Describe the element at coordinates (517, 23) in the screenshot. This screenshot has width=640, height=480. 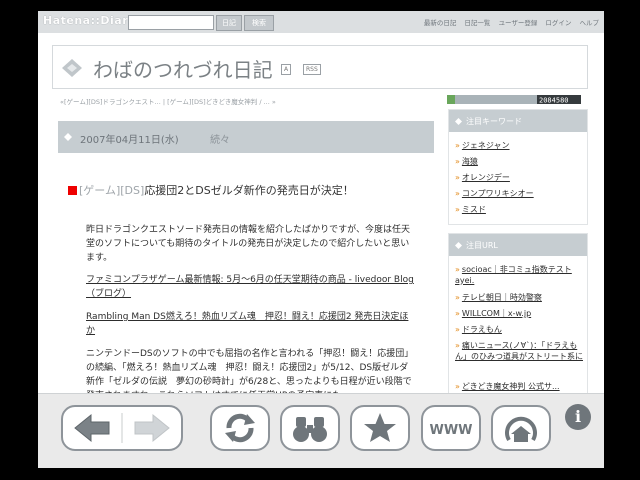
I see `nav-register: ユーザー登録` at that location.